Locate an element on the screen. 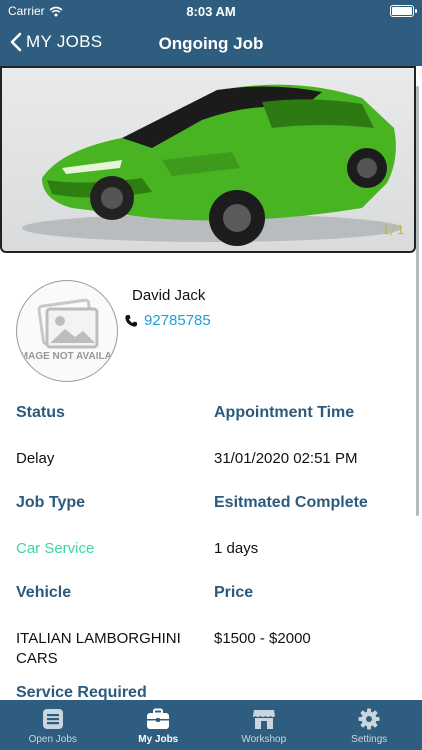 The height and width of the screenshot is (750, 422). phone-link: 92785785 is located at coordinates (167, 320).